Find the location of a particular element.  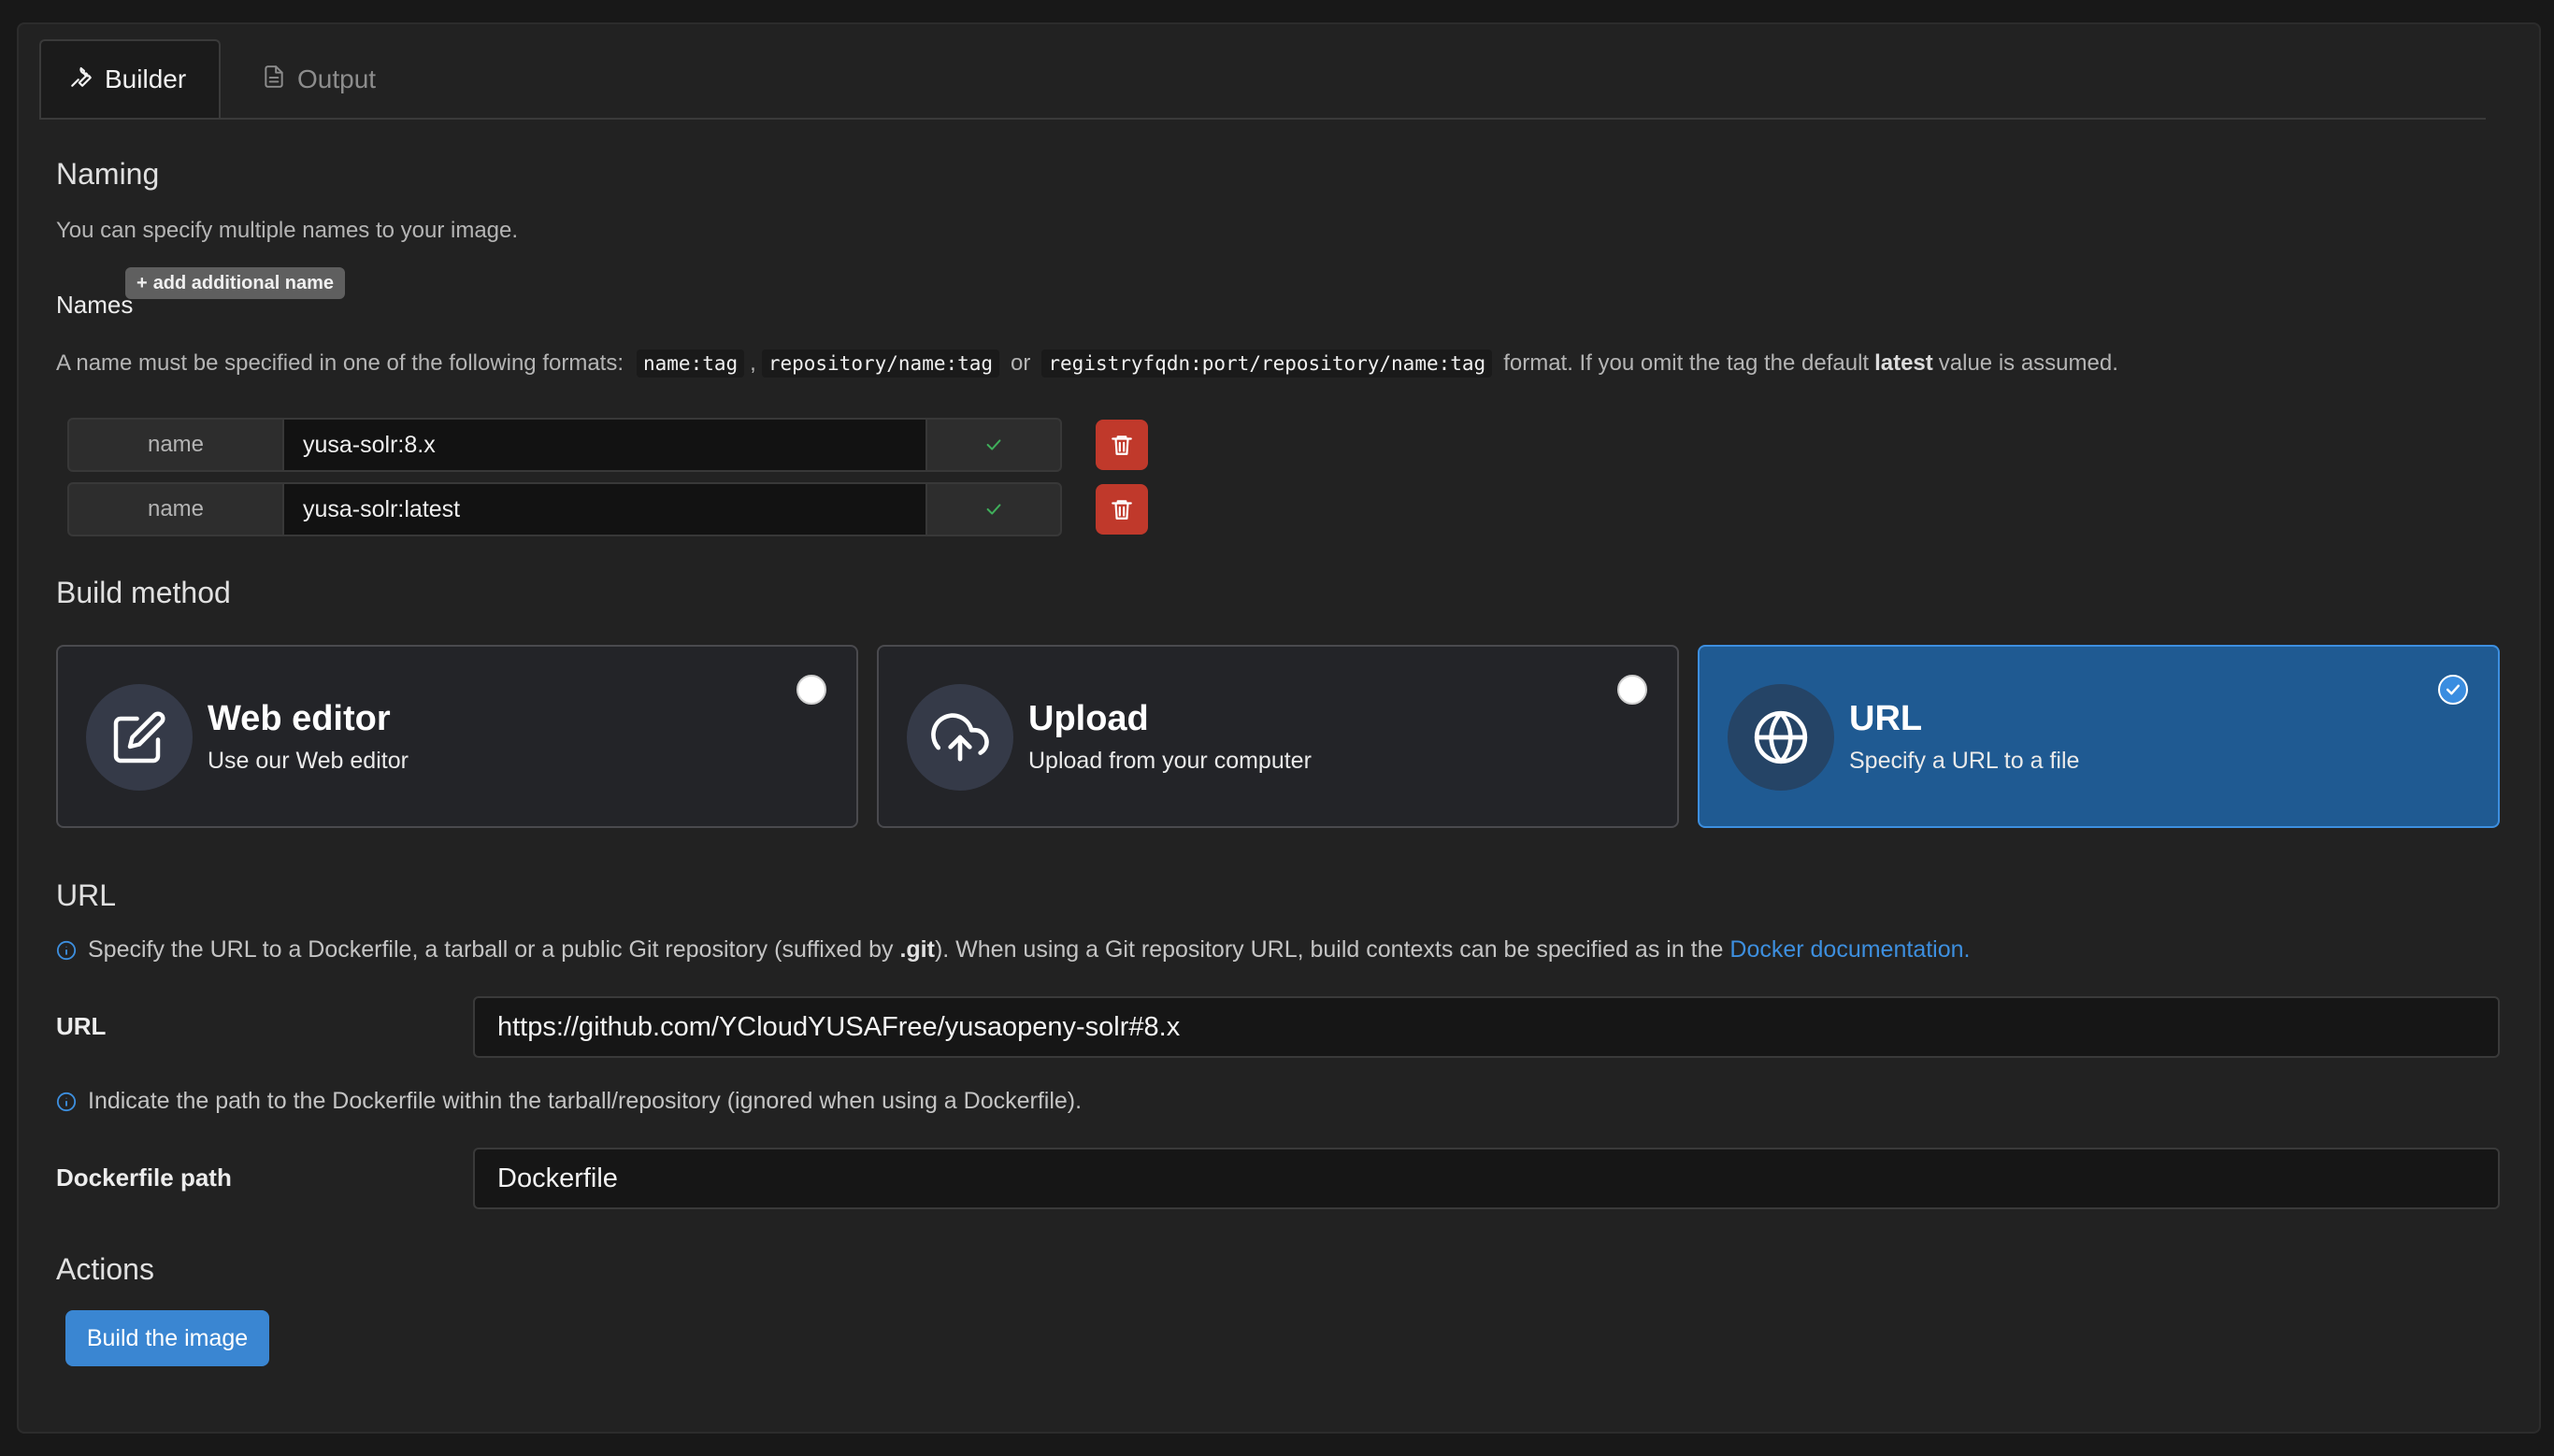

build-option-title: URL is located at coordinates (1886, 718).